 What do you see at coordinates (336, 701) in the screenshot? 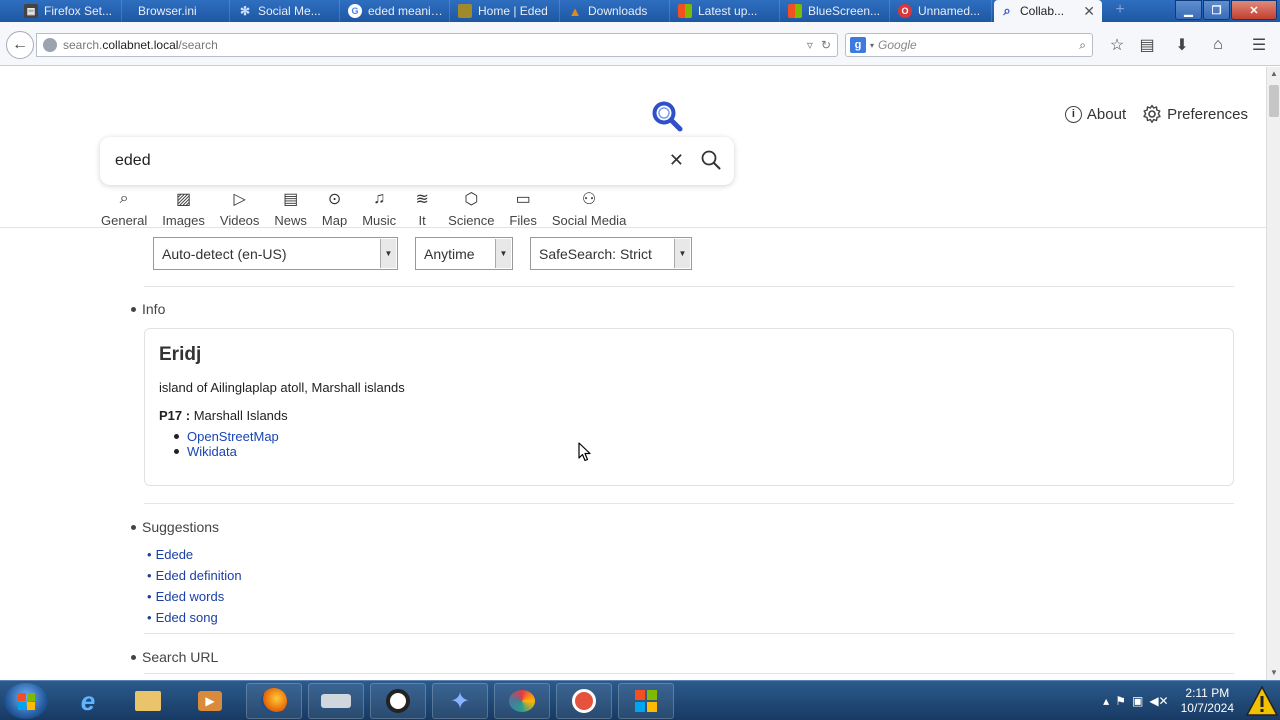
I see `scanner-app-icon` at bounding box center [336, 701].